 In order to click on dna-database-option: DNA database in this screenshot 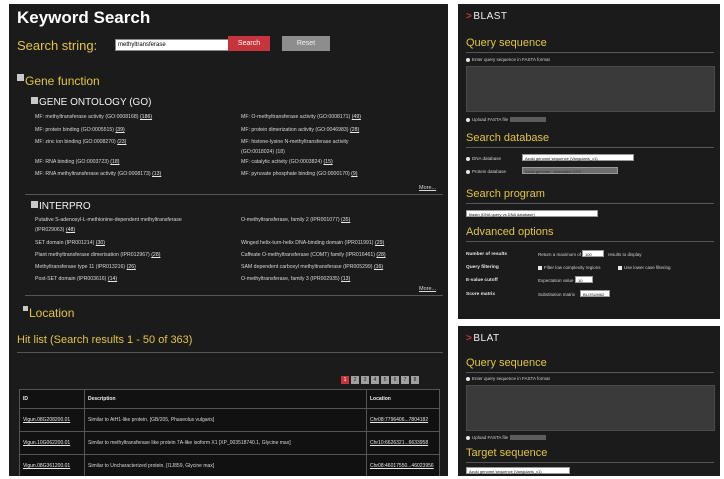, I will do `click(483, 158)`.